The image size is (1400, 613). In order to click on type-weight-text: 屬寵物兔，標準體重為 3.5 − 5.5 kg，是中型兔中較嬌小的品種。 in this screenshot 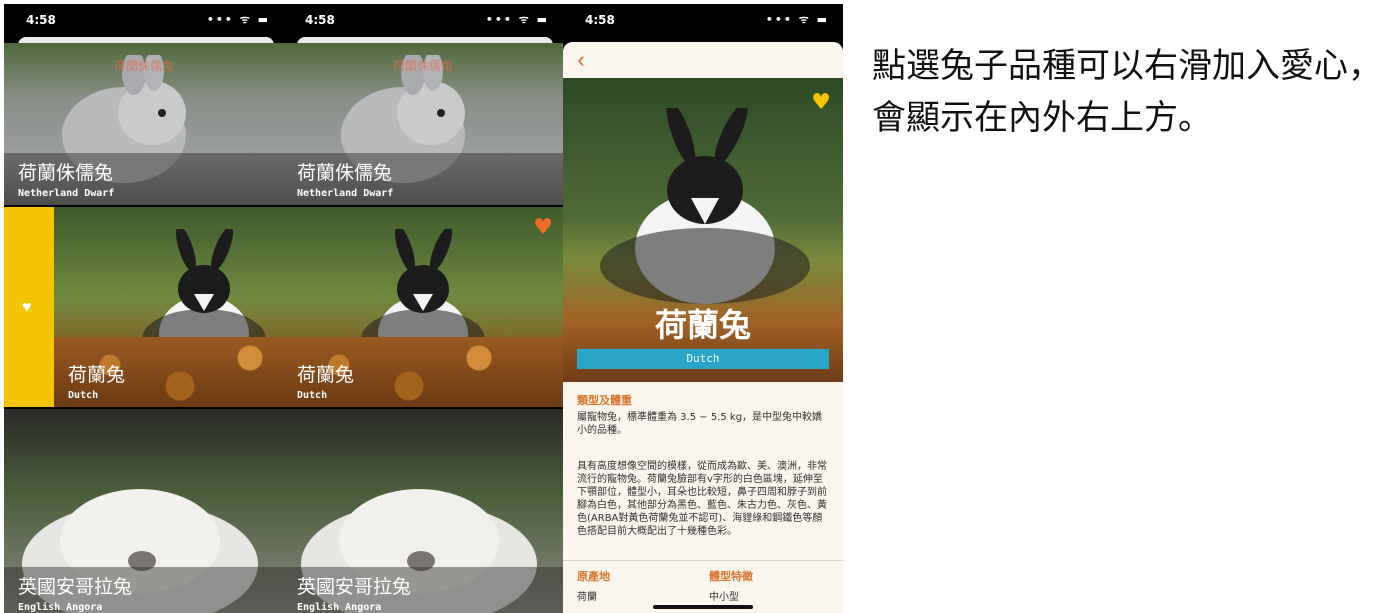, I will do `click(700, 424)`.